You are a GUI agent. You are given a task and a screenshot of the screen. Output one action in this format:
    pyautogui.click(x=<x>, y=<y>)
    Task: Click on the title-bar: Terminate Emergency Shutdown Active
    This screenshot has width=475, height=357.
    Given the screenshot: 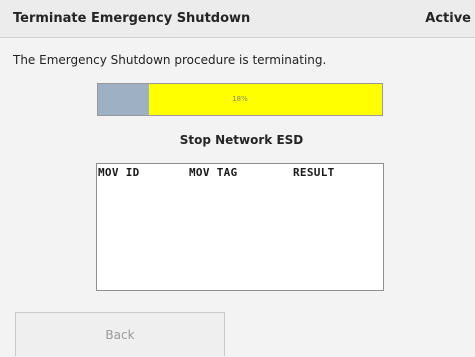 What is the action you would take?
    pyautogui.click(x=237, y=19)
    